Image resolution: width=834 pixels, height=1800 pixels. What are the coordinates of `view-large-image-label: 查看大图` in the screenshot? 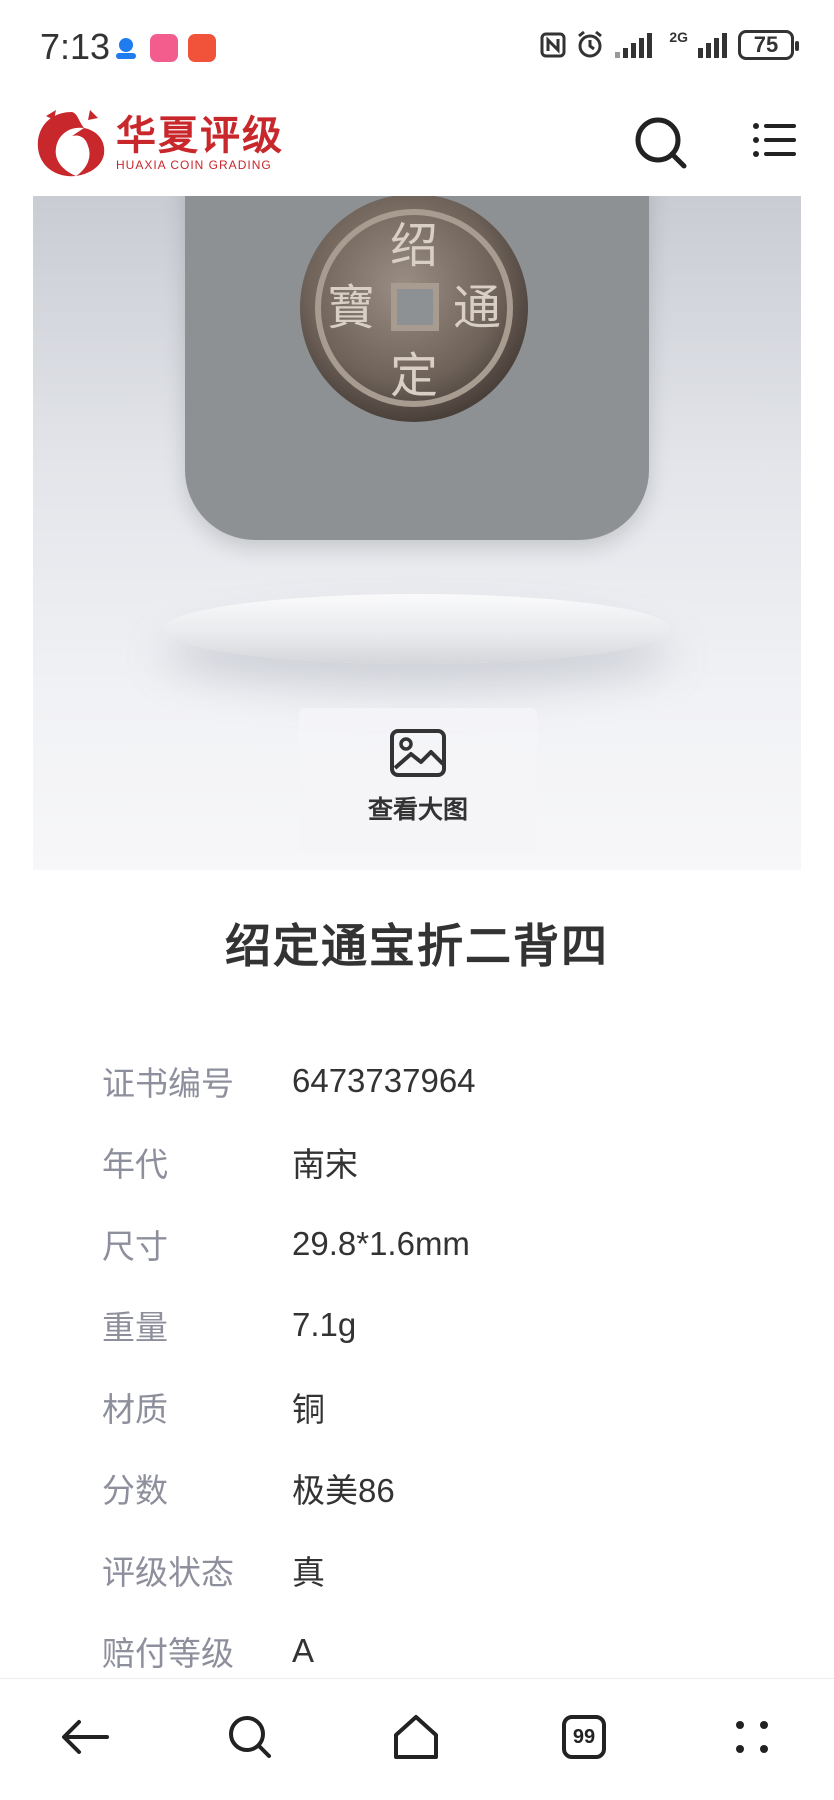 It's located at (417, 810).